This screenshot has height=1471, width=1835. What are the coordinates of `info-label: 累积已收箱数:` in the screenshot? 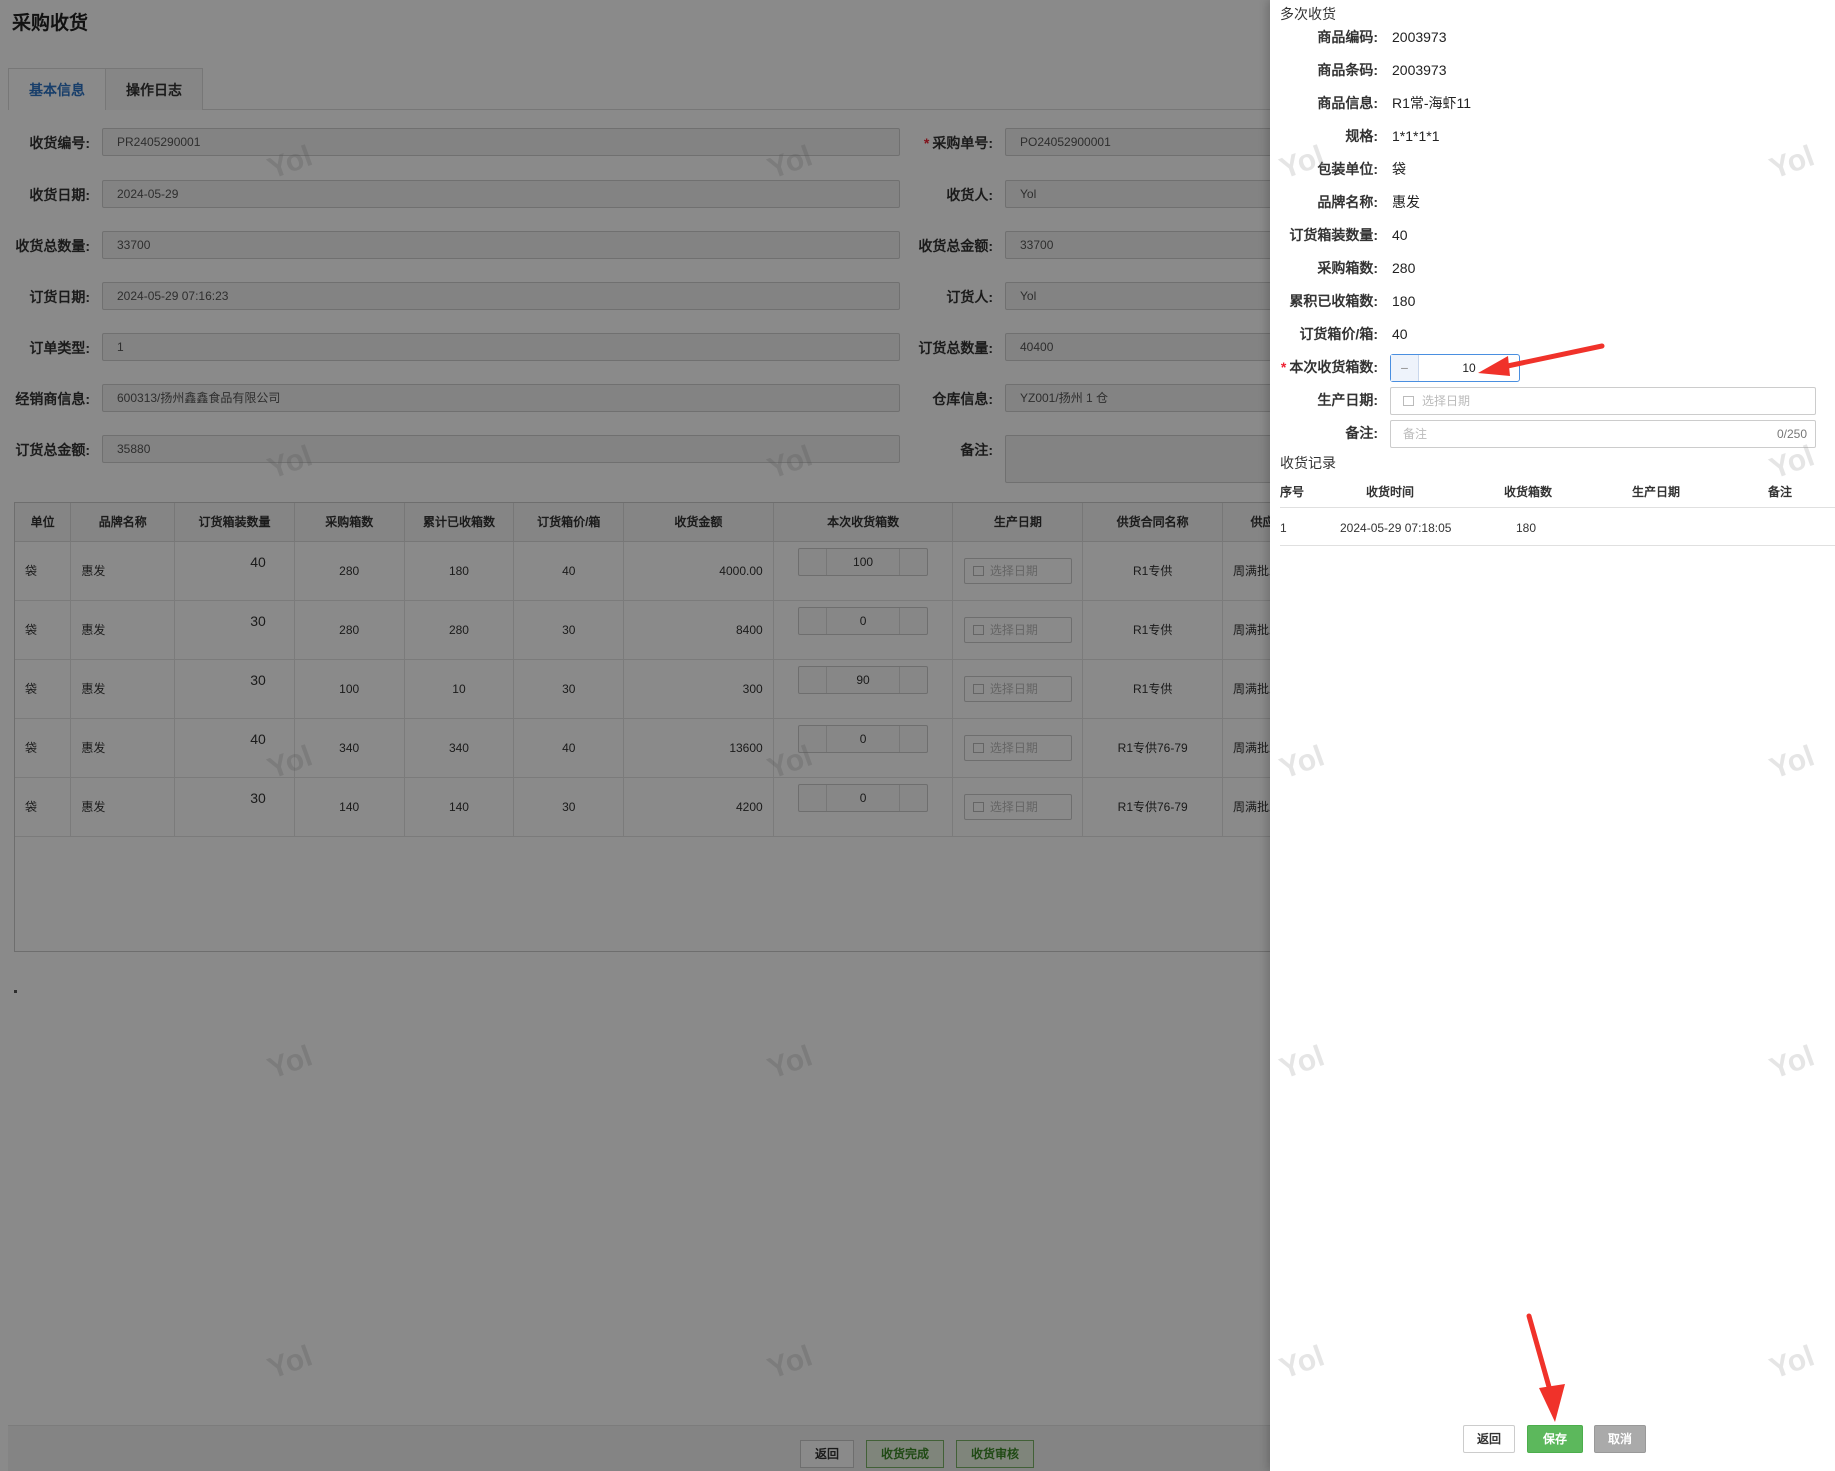 It's located at (1333, 301).